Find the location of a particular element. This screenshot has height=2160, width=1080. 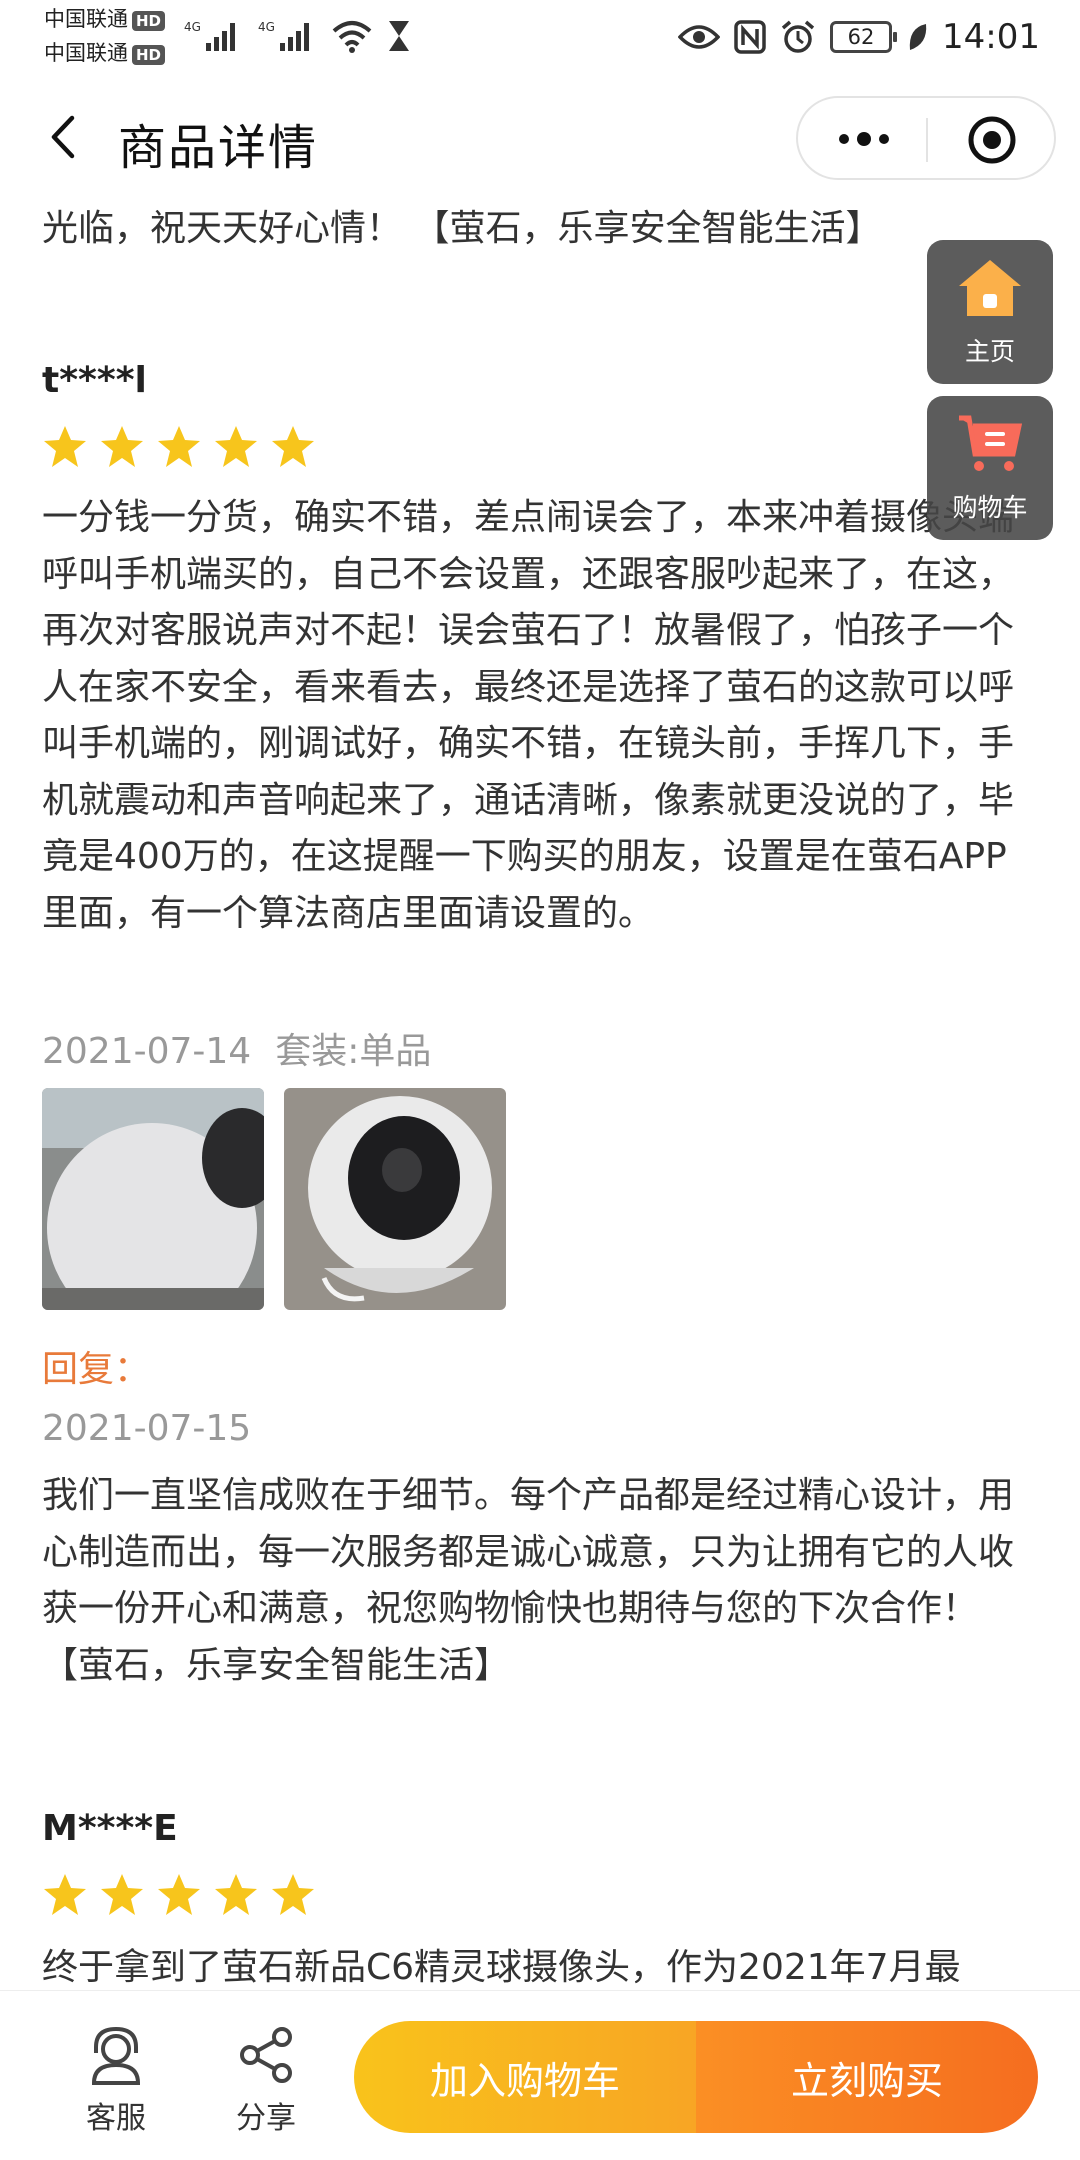

add-to-cart-button: 加入购物车 is located at coordinates (525, 2077).